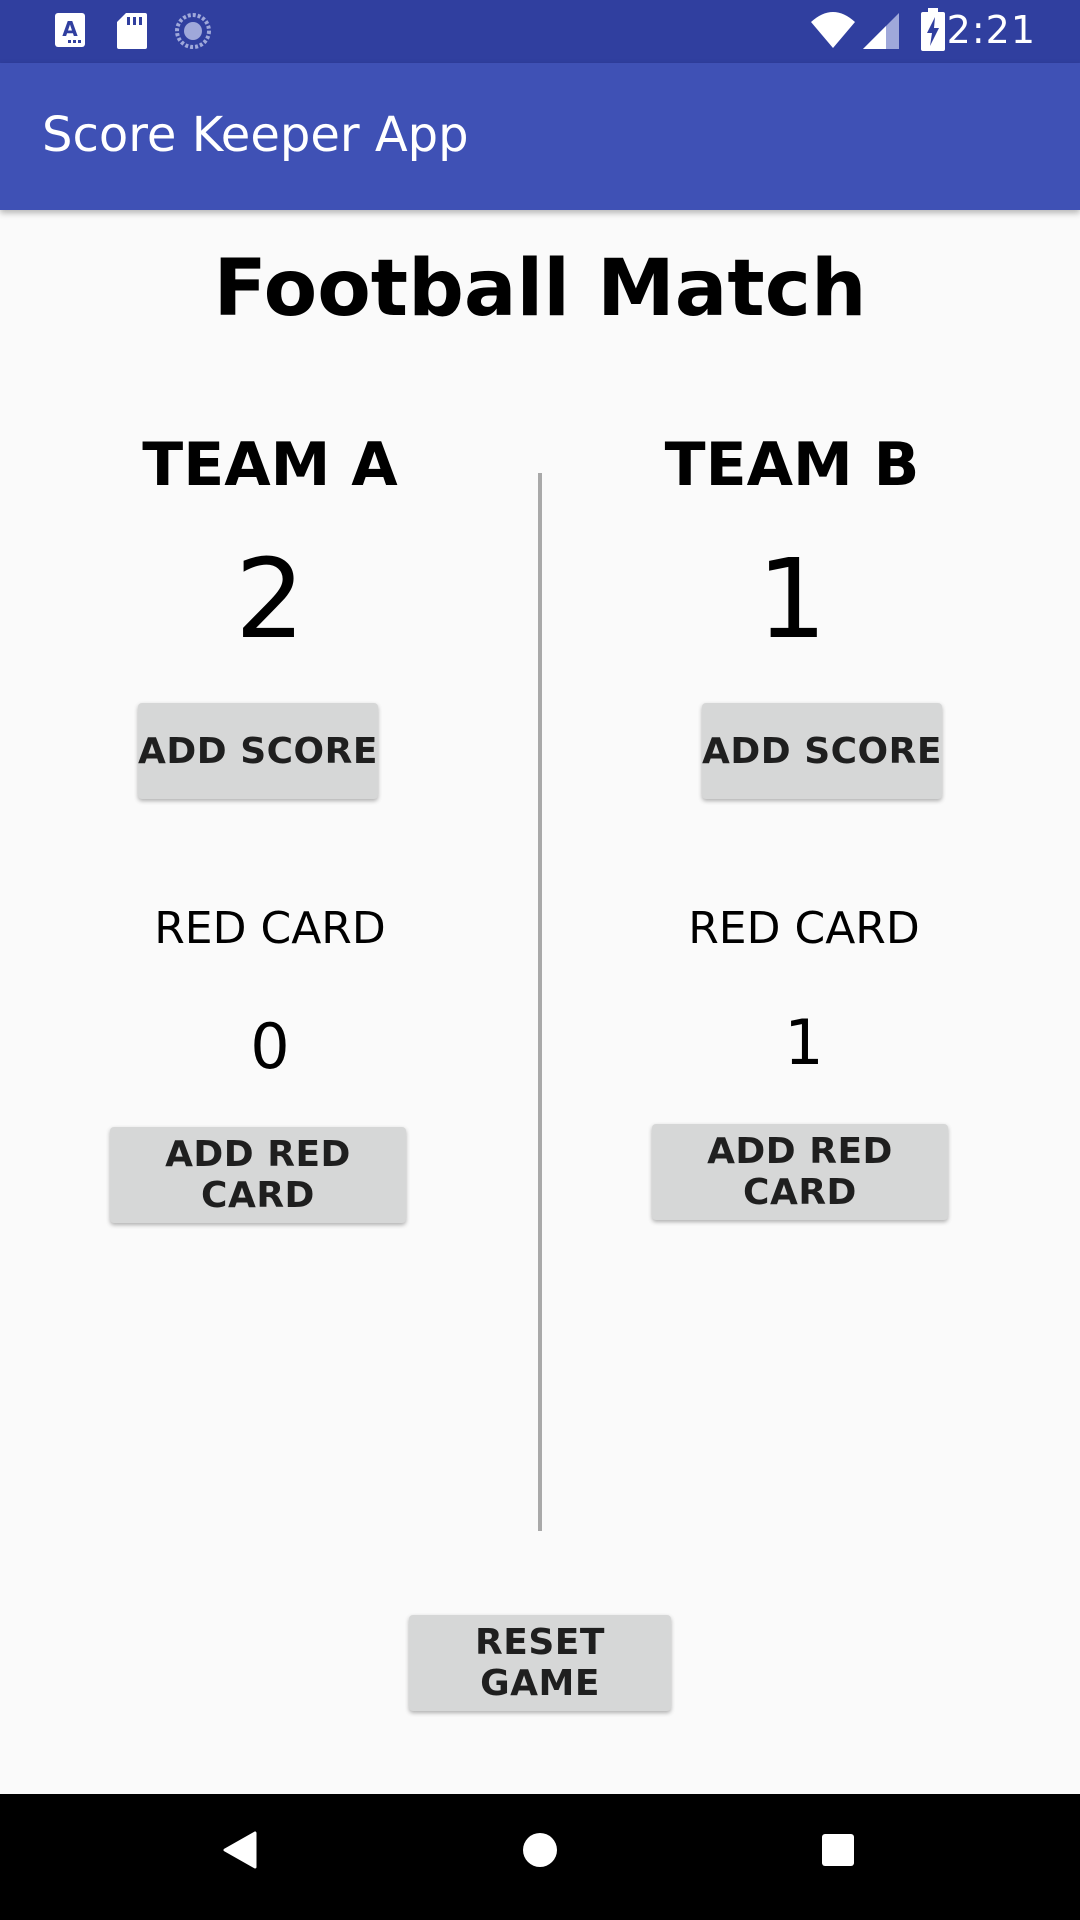  Describe the element at coordinates (822, 751) in the screenshot. I see `team-b-add-score-button: ADD SCORE` at that location.